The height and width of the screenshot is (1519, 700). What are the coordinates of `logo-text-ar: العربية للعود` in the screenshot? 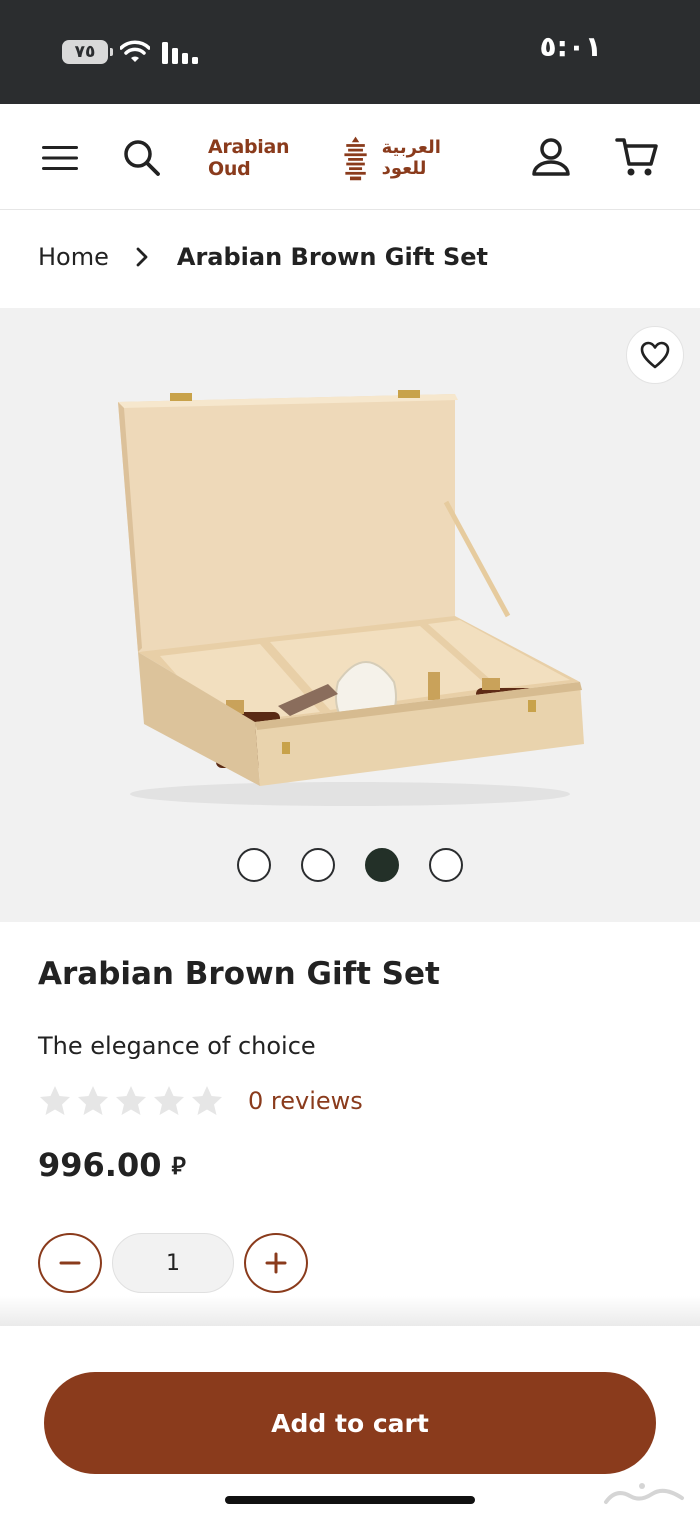 It's located at (411, 158).